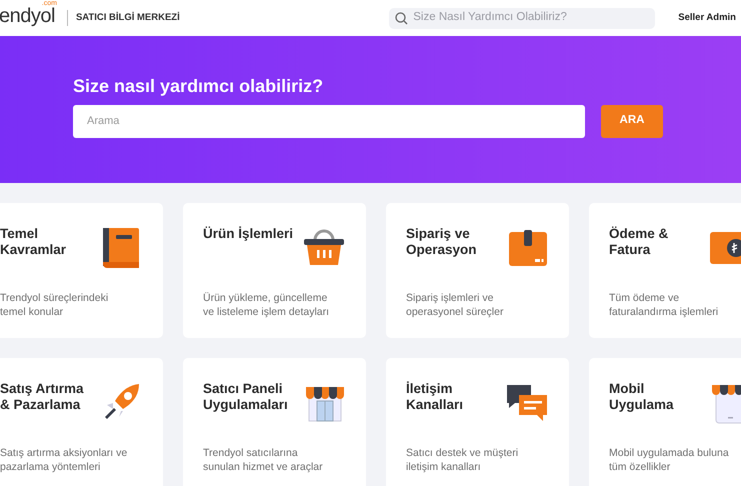  Describe the element at coordinates (81, 422) in the screenshot. I see `category-card: Satış Artırma & Pazarlama Satış artırma aksiyonları ve pazarlama yöntemleri` at that location.